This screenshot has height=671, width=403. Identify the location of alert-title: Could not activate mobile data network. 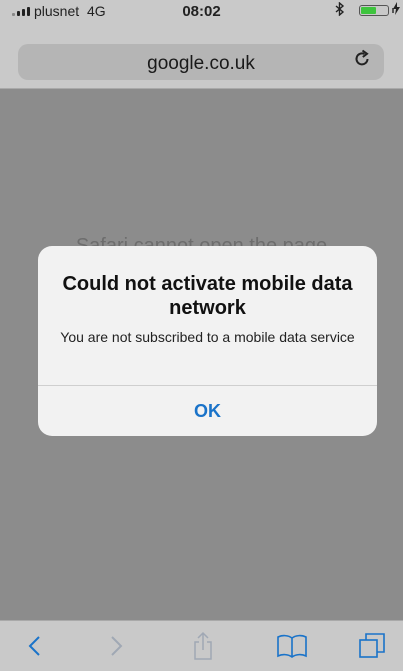
(207, 296).